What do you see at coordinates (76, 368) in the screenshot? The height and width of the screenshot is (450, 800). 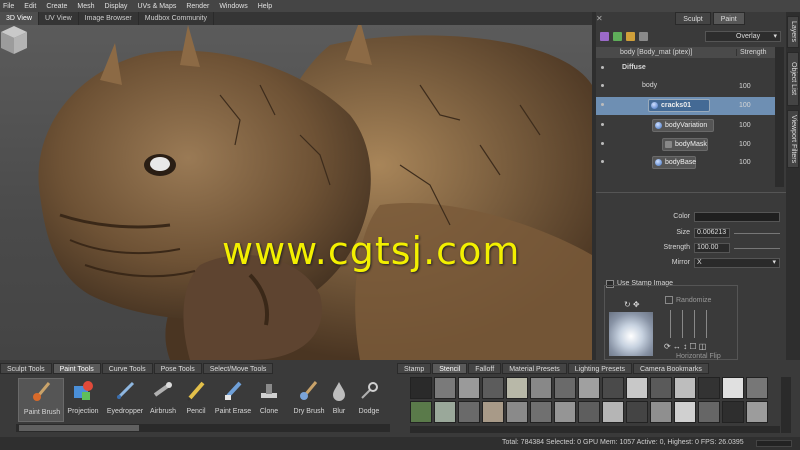 I see `tab-paint-tools: Paint Tools` at bounding box center [76, 368].